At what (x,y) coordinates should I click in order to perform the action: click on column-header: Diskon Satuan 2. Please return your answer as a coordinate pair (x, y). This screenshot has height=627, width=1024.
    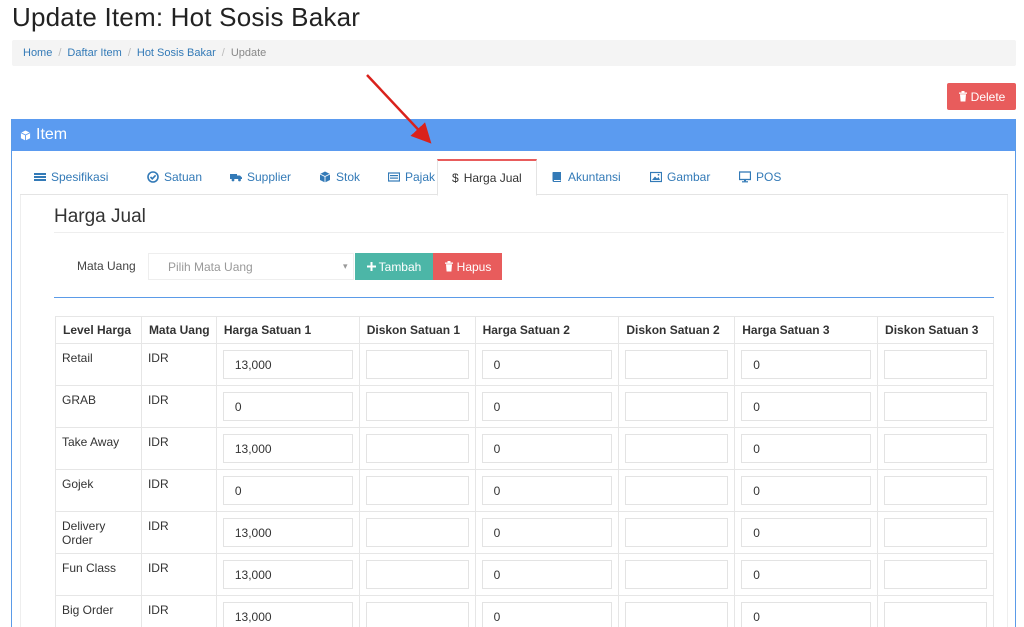
    Looking at the image, I should click on (677, 330).